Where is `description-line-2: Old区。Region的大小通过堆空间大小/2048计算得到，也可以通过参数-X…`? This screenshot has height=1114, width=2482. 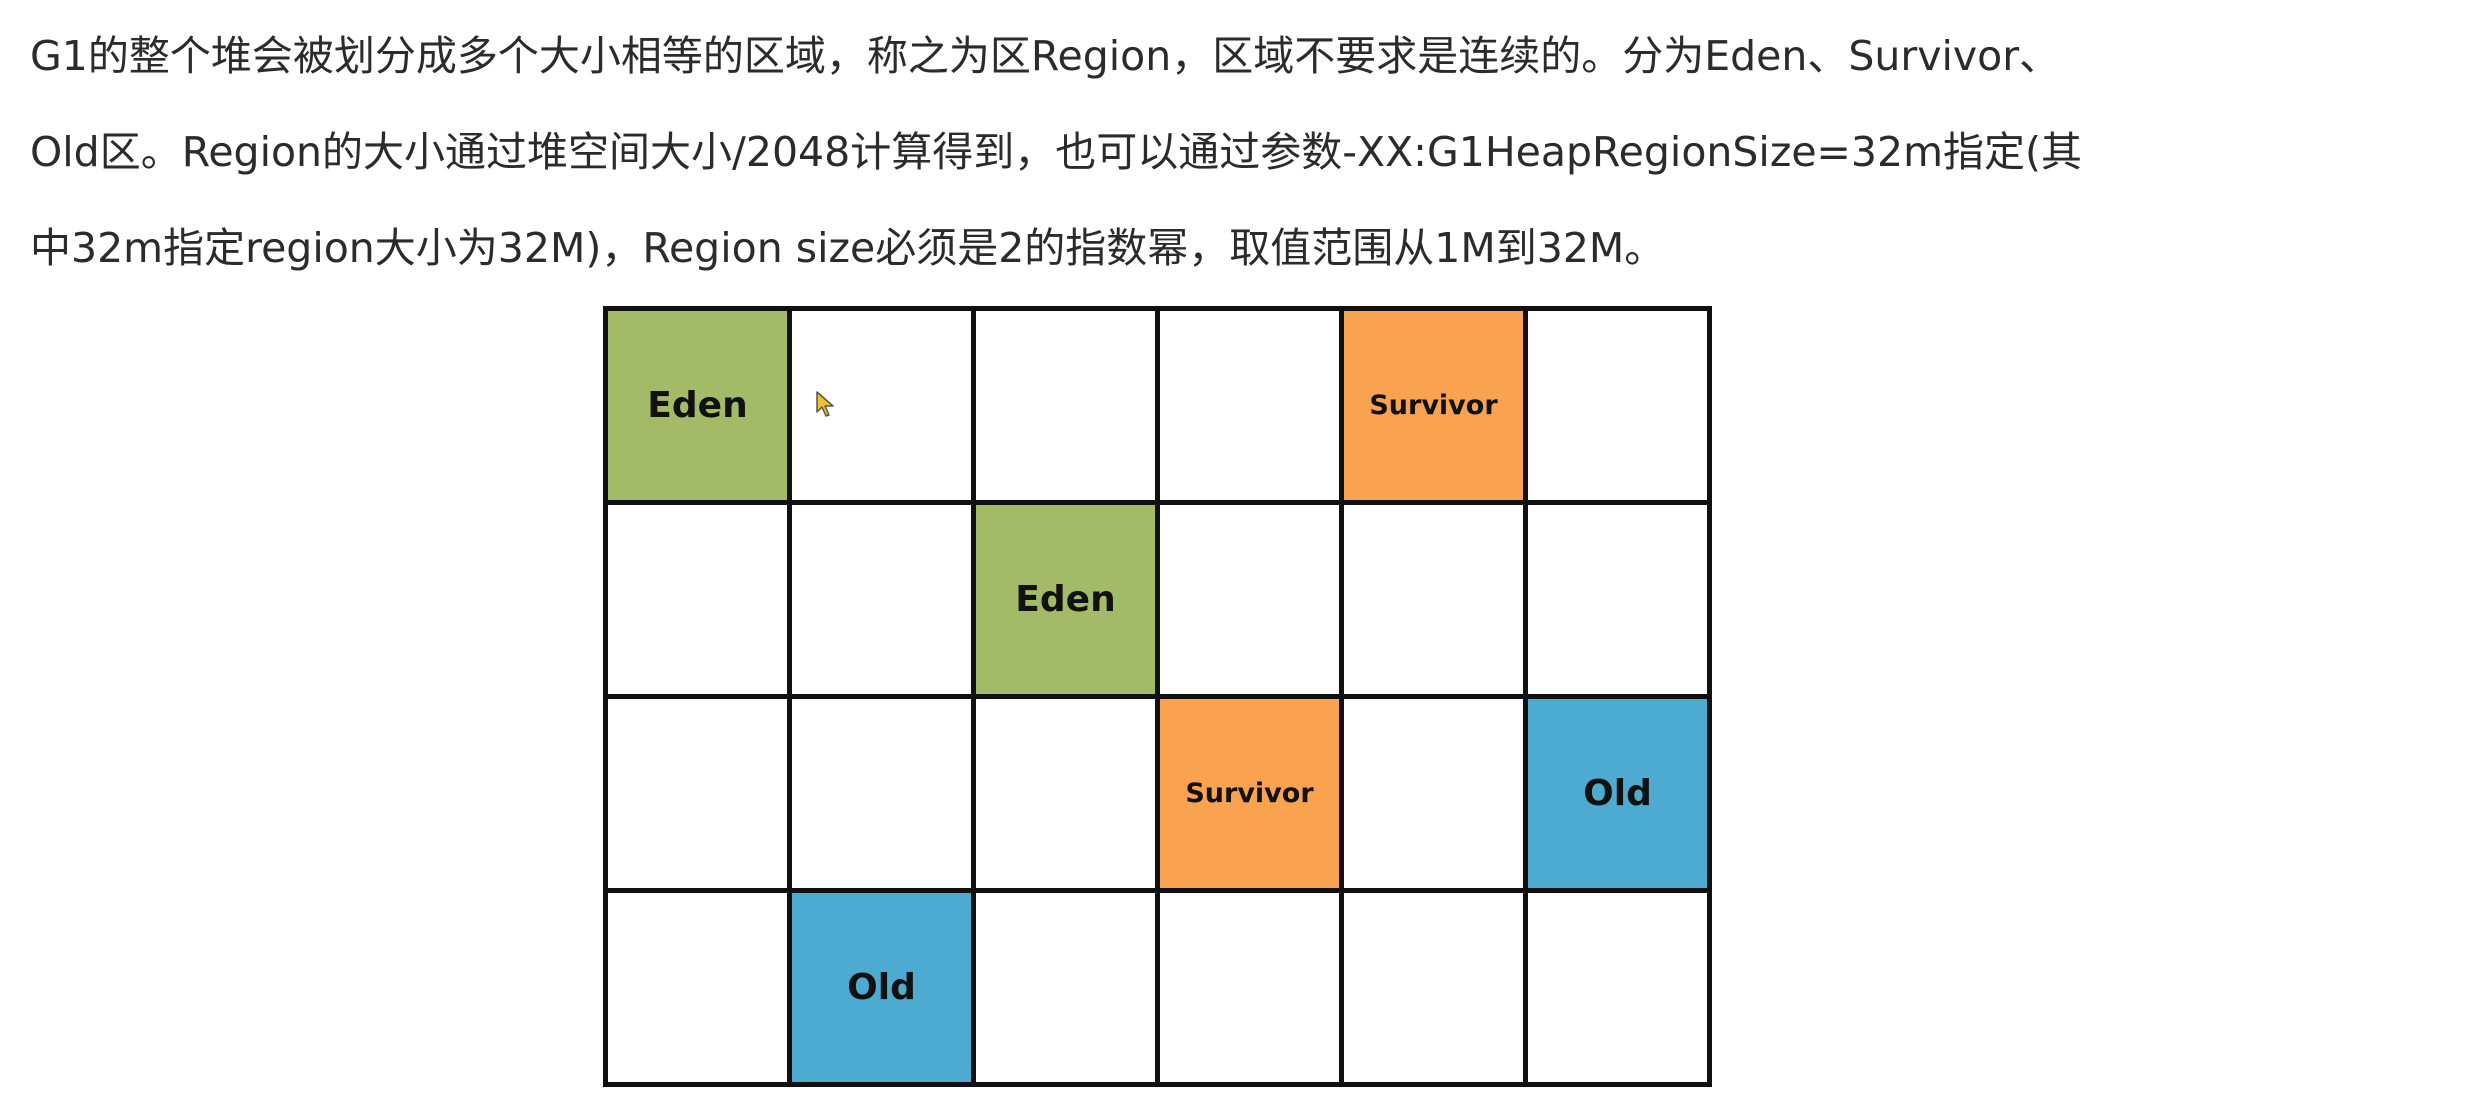 description-line-2: Old区。Region的大小通过堆空间大小/2048计算得到，也可以通过参数-X… is located at coordinates (1056, 152).